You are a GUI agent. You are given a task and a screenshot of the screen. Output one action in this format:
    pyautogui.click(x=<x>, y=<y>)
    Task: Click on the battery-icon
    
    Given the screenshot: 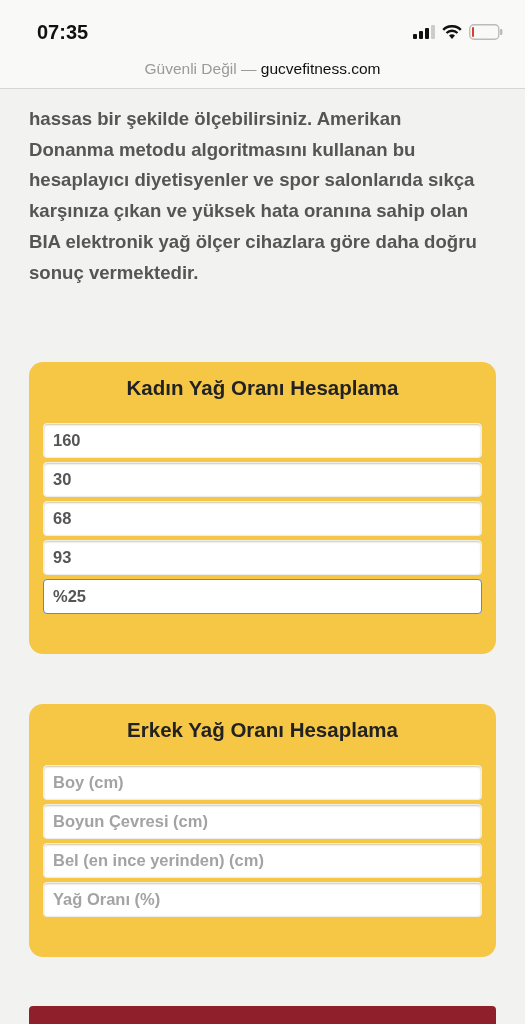 What is the action you would take?
    pyautogui.click(x=486, y=32)
    